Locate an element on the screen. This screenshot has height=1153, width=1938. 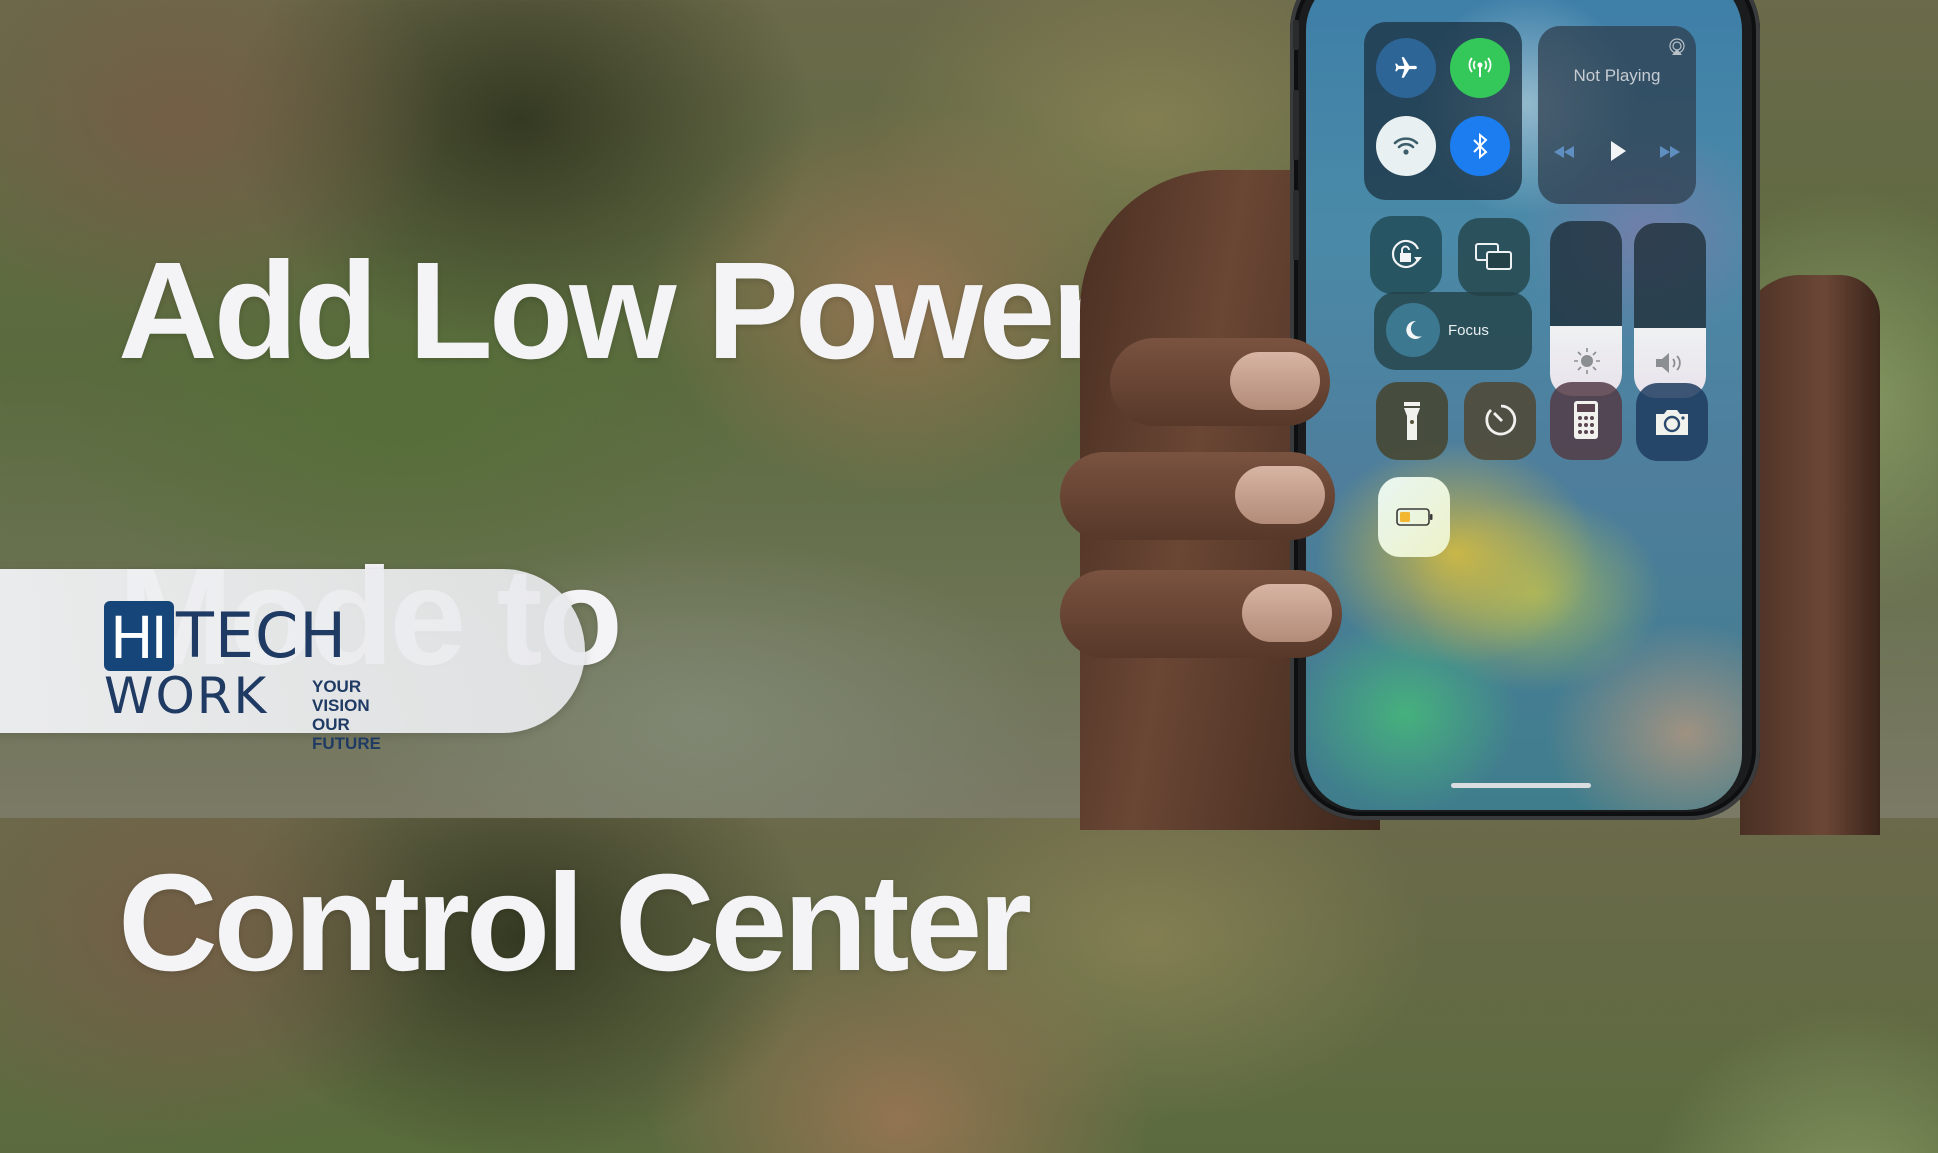
calculator-icon is located at coordinates (1586, 420).